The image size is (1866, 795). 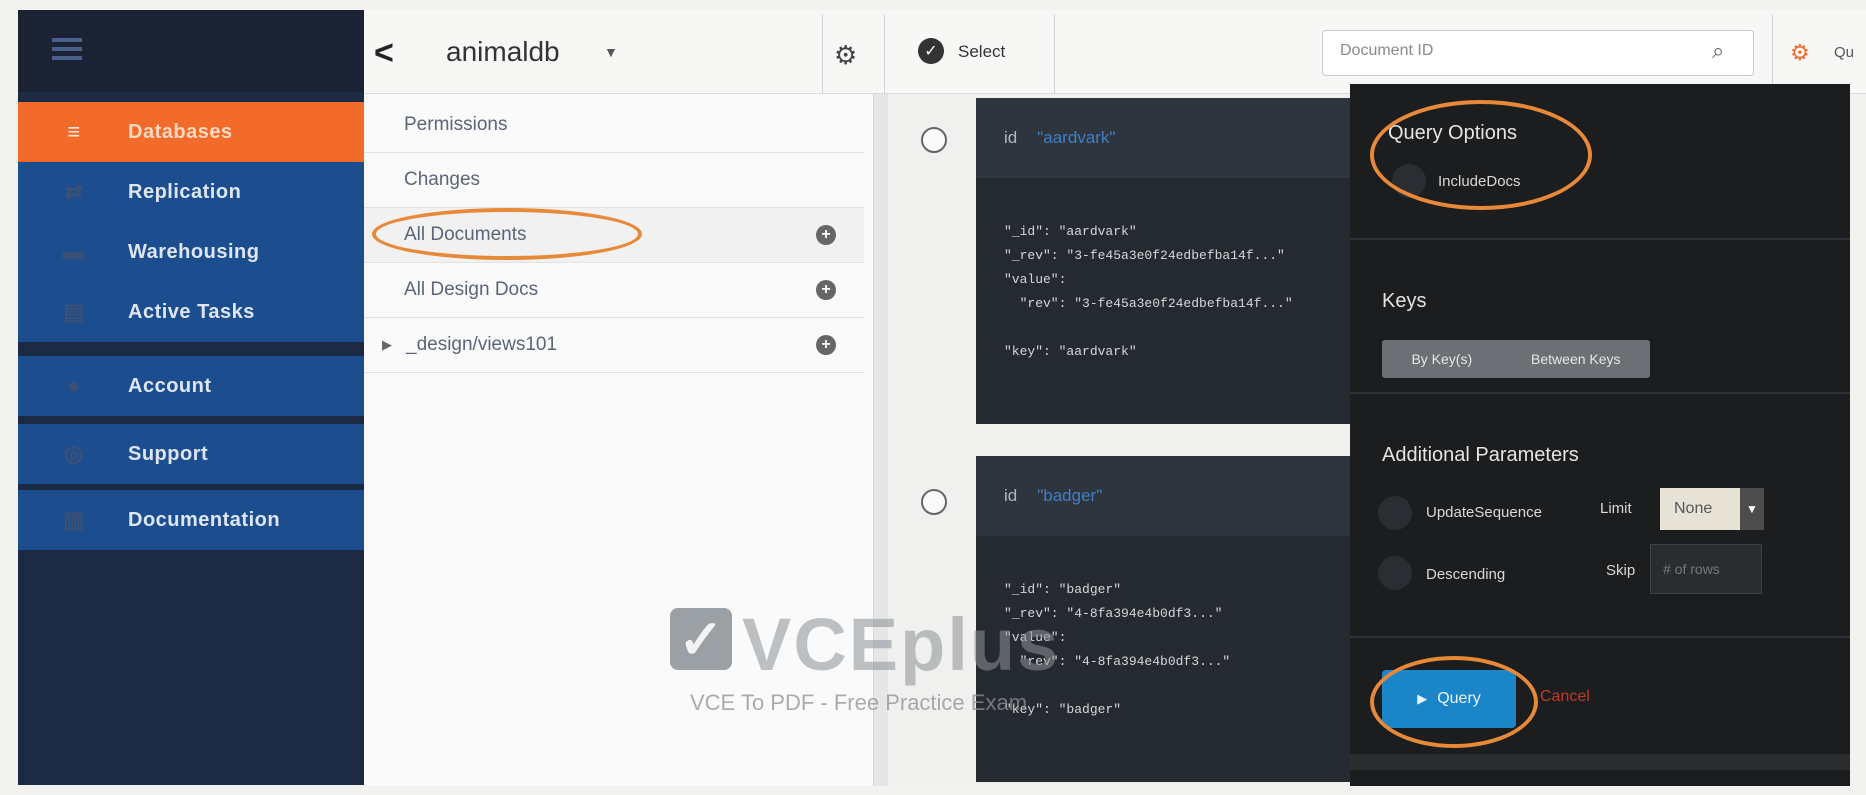 I want to click on limit-select: None ▼, so click(x=1712, y=509).